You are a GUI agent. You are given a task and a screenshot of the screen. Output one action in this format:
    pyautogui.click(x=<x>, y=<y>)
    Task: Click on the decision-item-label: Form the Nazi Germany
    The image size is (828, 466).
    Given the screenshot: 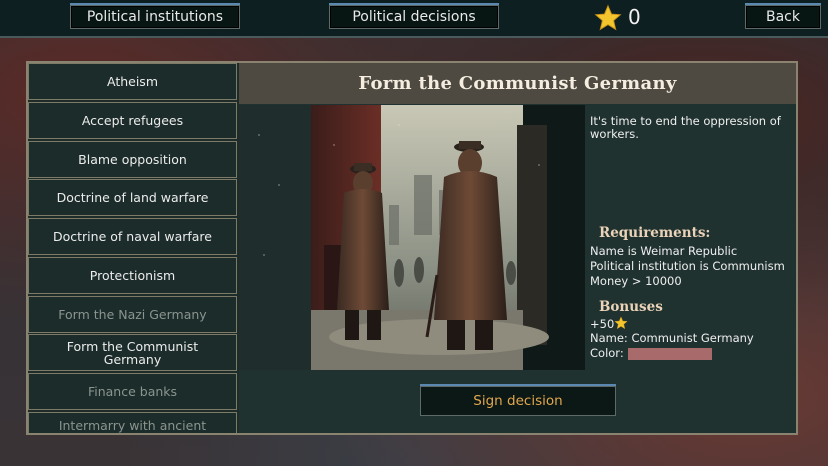 What is the action you would take?
    pyautogui.click(x=132, y=314)
    